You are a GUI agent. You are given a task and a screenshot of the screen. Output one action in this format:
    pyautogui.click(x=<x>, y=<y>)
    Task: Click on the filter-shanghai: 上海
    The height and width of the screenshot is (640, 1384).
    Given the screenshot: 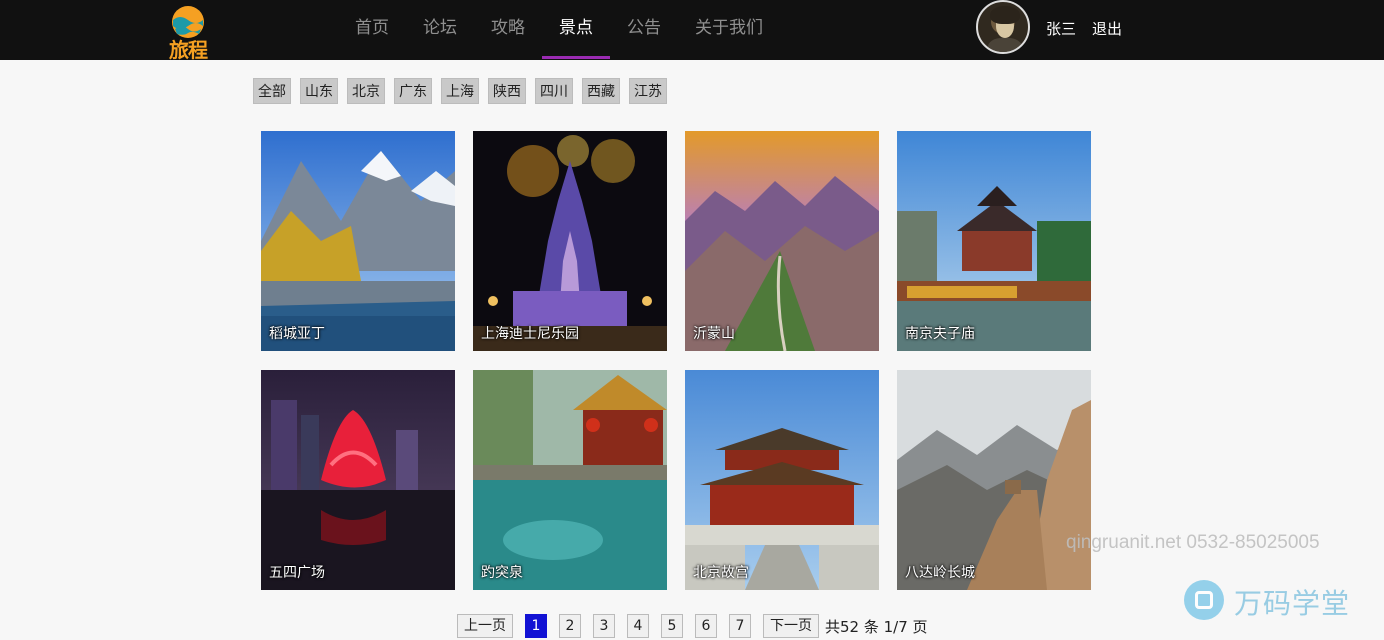 What is the action you would take?
    pyautogui.click(x=460, y=91)
    